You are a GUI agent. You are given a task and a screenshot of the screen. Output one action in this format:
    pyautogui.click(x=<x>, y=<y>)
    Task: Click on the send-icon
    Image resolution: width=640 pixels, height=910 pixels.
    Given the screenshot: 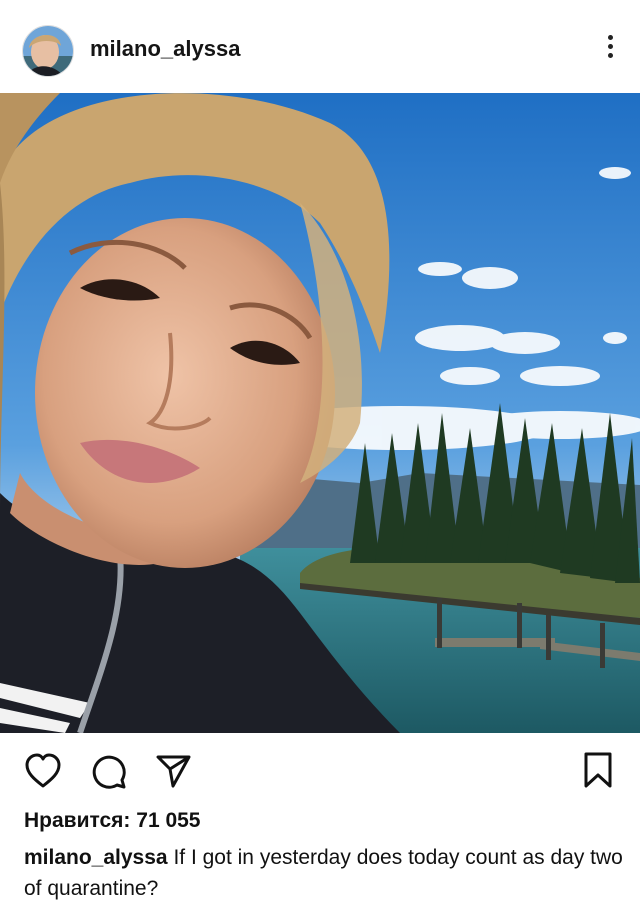 What is the action you would take?
    pyautogui.click(x=174, y=773)
    